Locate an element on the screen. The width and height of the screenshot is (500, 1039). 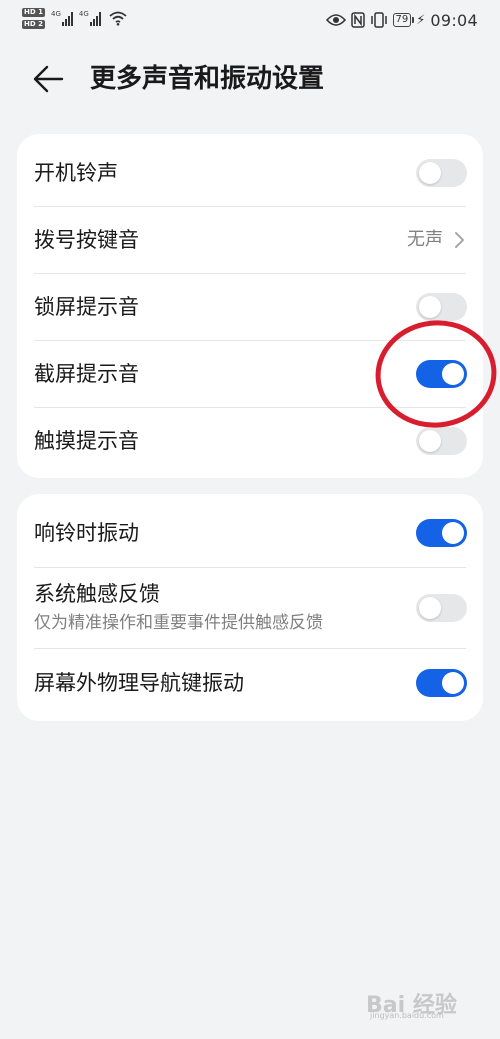
boot-ringtone-toggle is located at coordinates (441, 173).